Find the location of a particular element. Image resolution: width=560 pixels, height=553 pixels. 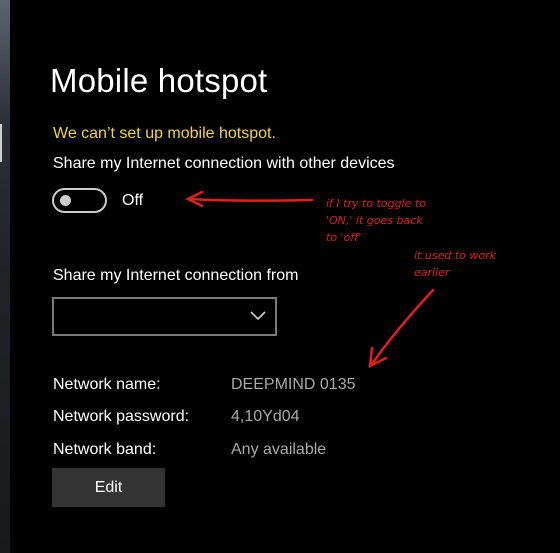

annotation-line: 'ON,' it goes back is located at coordinates (374, 220).